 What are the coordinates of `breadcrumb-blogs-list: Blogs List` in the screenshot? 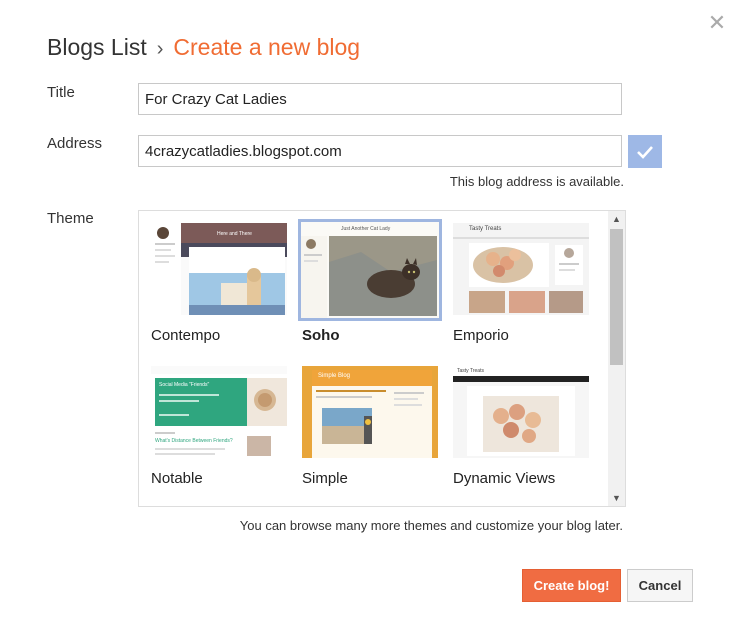 It's located at (97, 47).